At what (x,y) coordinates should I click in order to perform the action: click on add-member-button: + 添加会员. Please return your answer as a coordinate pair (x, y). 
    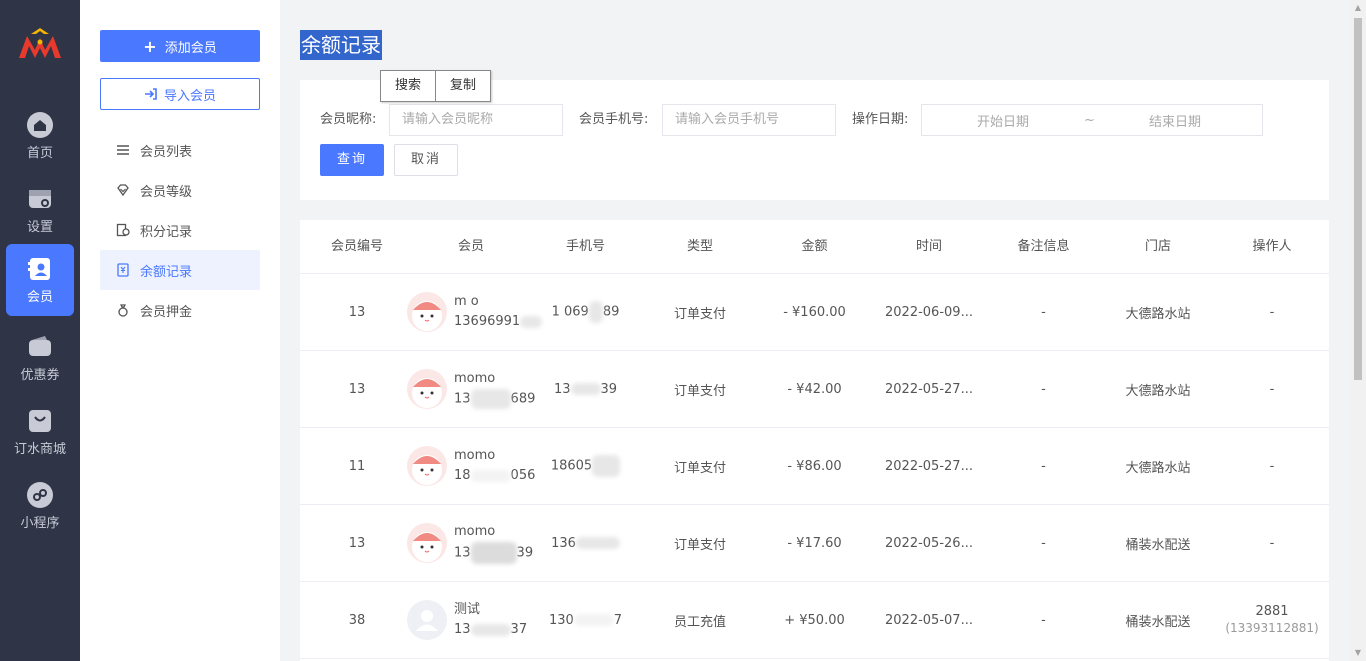
    Looking at the image, I should click on (180, 46).